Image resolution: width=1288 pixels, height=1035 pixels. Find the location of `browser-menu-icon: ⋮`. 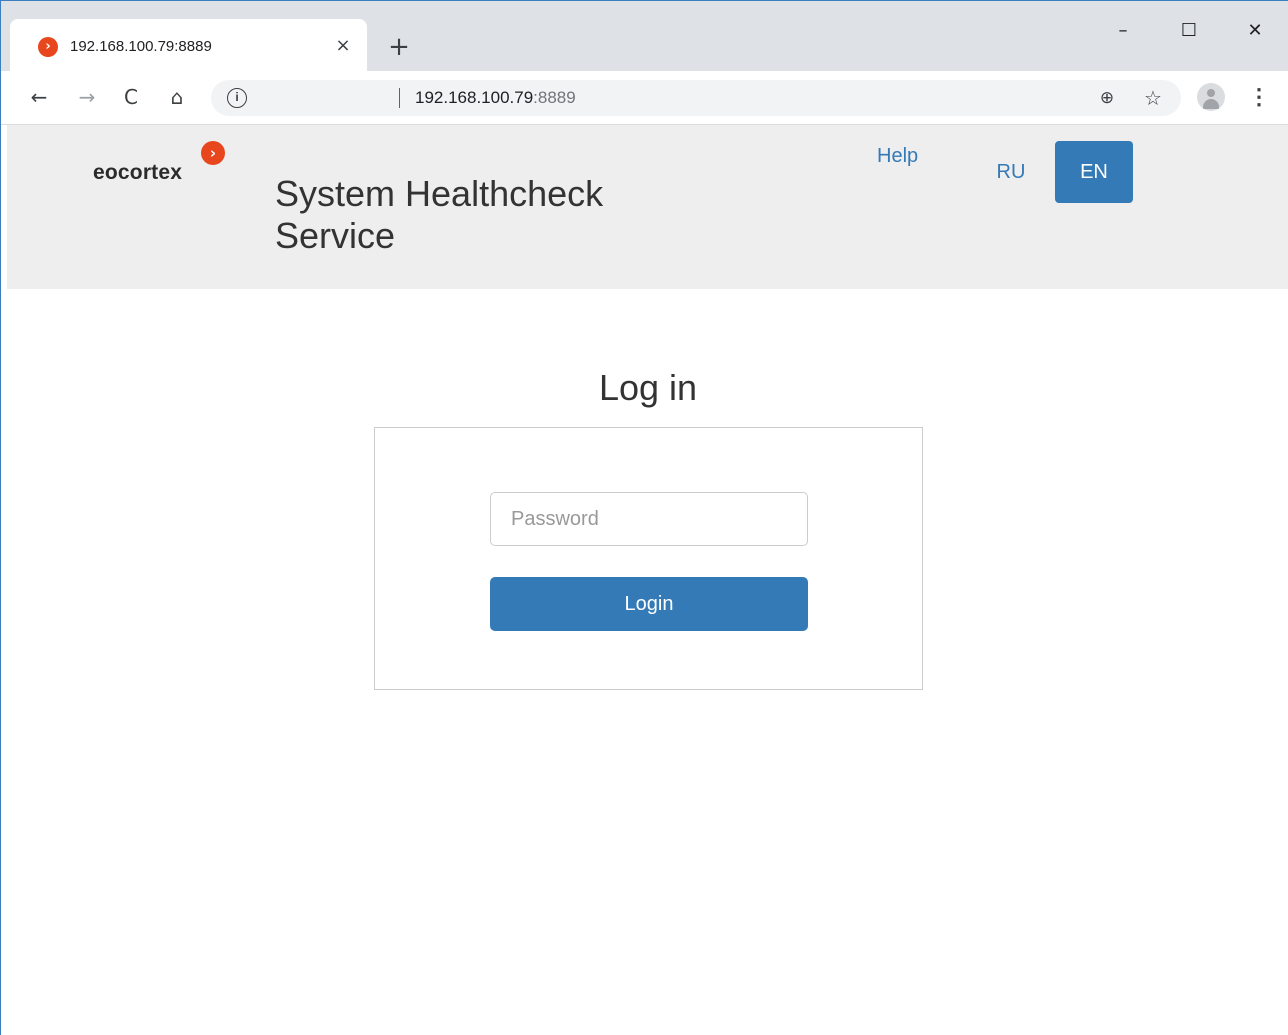

browser-menu-icon: ⋮ is located at coordinates (1259, 97).